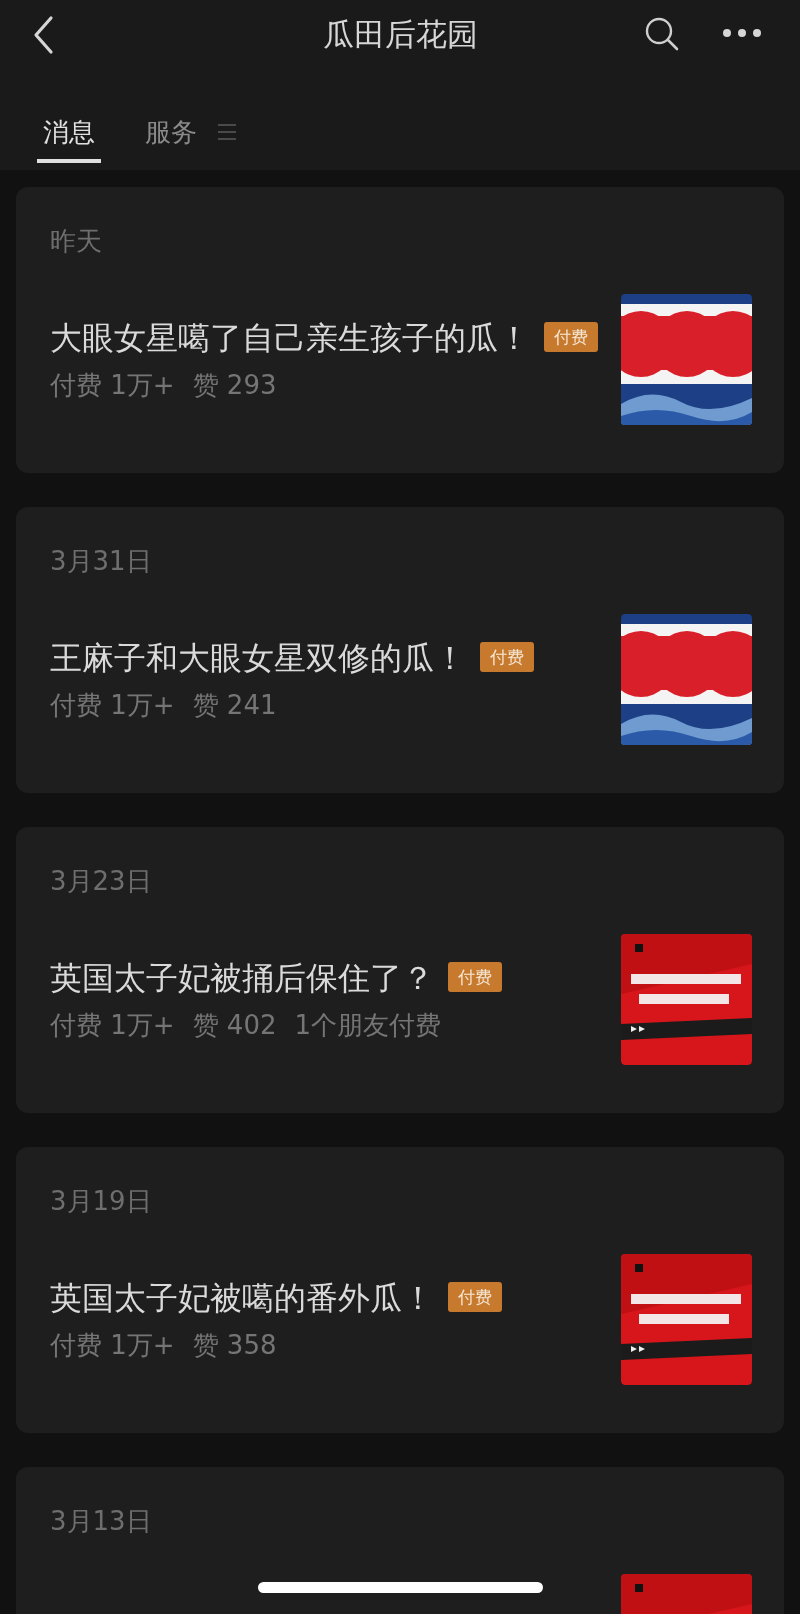 Image resolution: width=800 pixels, height=1614 pixels. What do you see at coordinates (234, 1345) in the screenshot?
I see `message-stat: 赞 358` at bounding box center [234, 1345].